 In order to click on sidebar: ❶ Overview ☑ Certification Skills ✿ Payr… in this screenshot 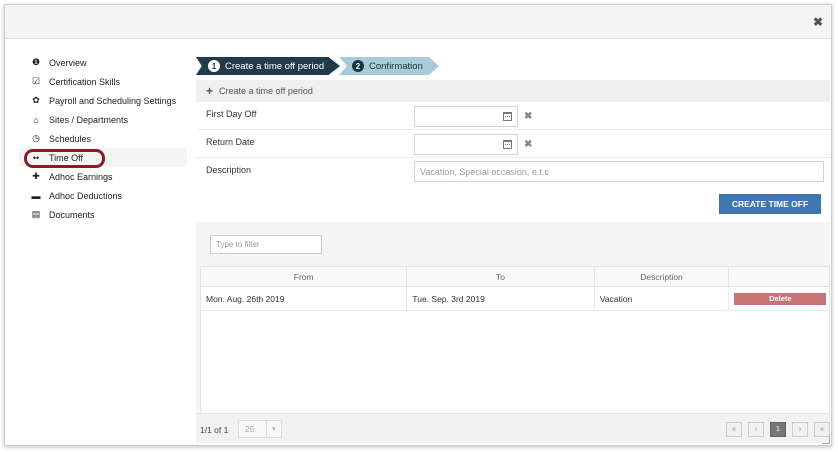, I will do `click(103, 138)`.